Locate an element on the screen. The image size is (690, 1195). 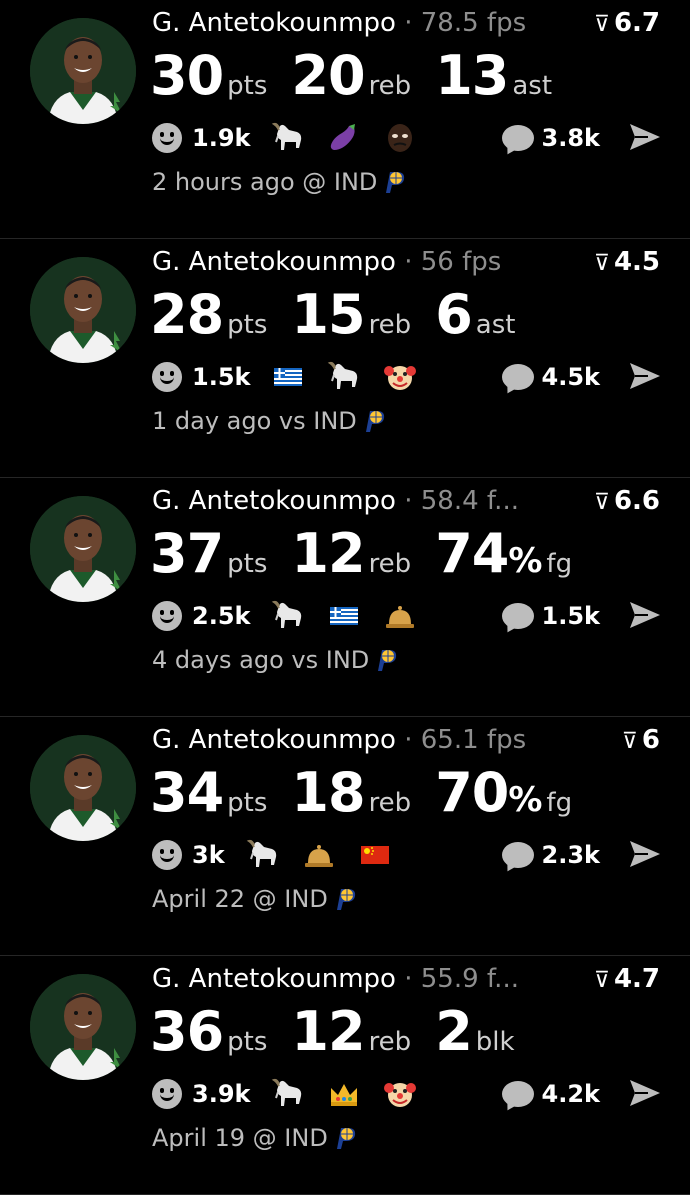
game-meta: 2 hours ago @ IND is located at coordinates (279, 182).